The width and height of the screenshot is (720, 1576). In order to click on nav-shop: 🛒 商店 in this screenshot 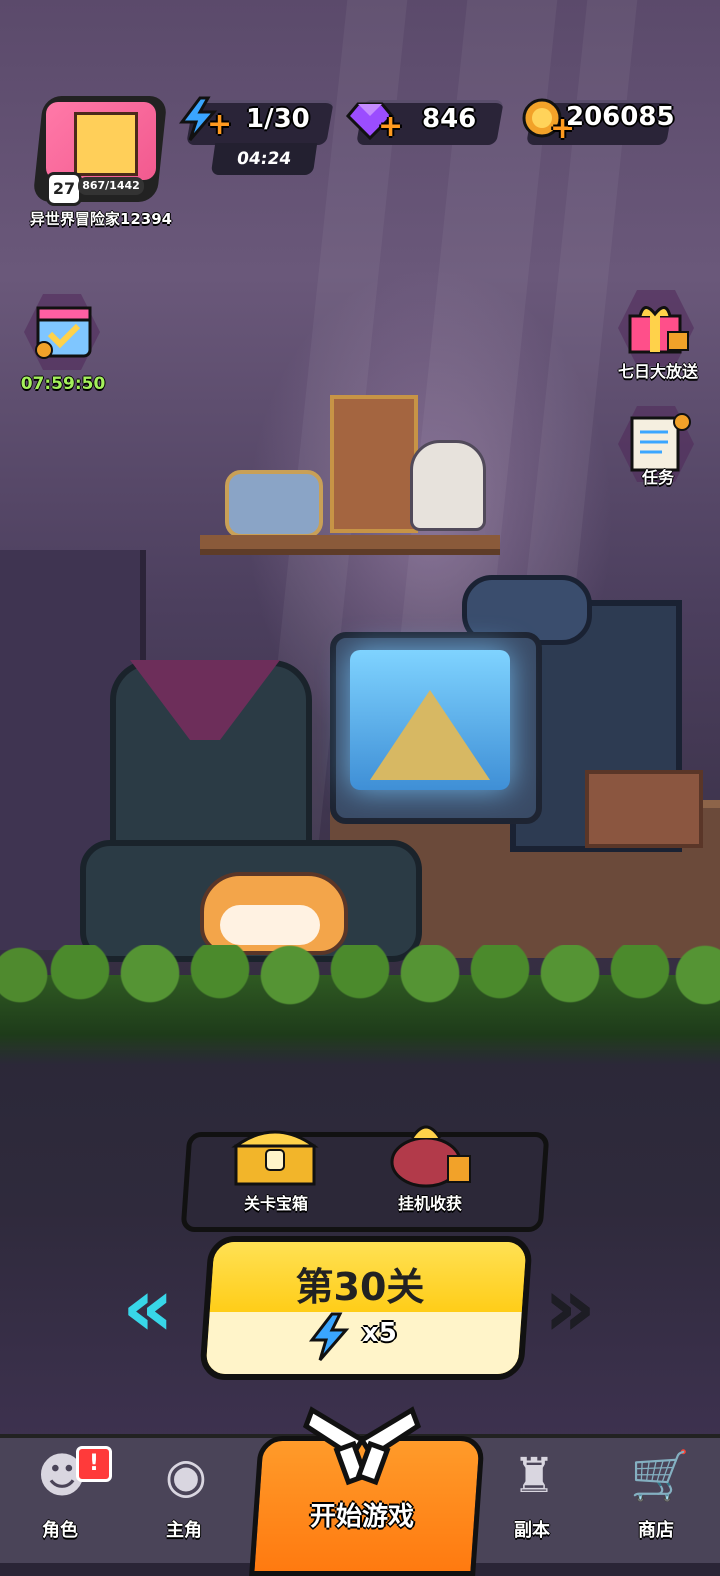, I will do `click(656, 1496)`.